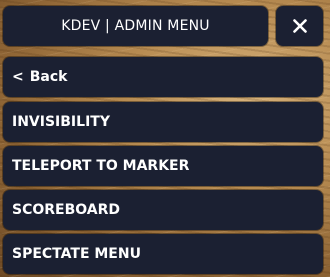  I want to click on menu-item-scoreboard: SCOREBOARD, so click(163, 210).